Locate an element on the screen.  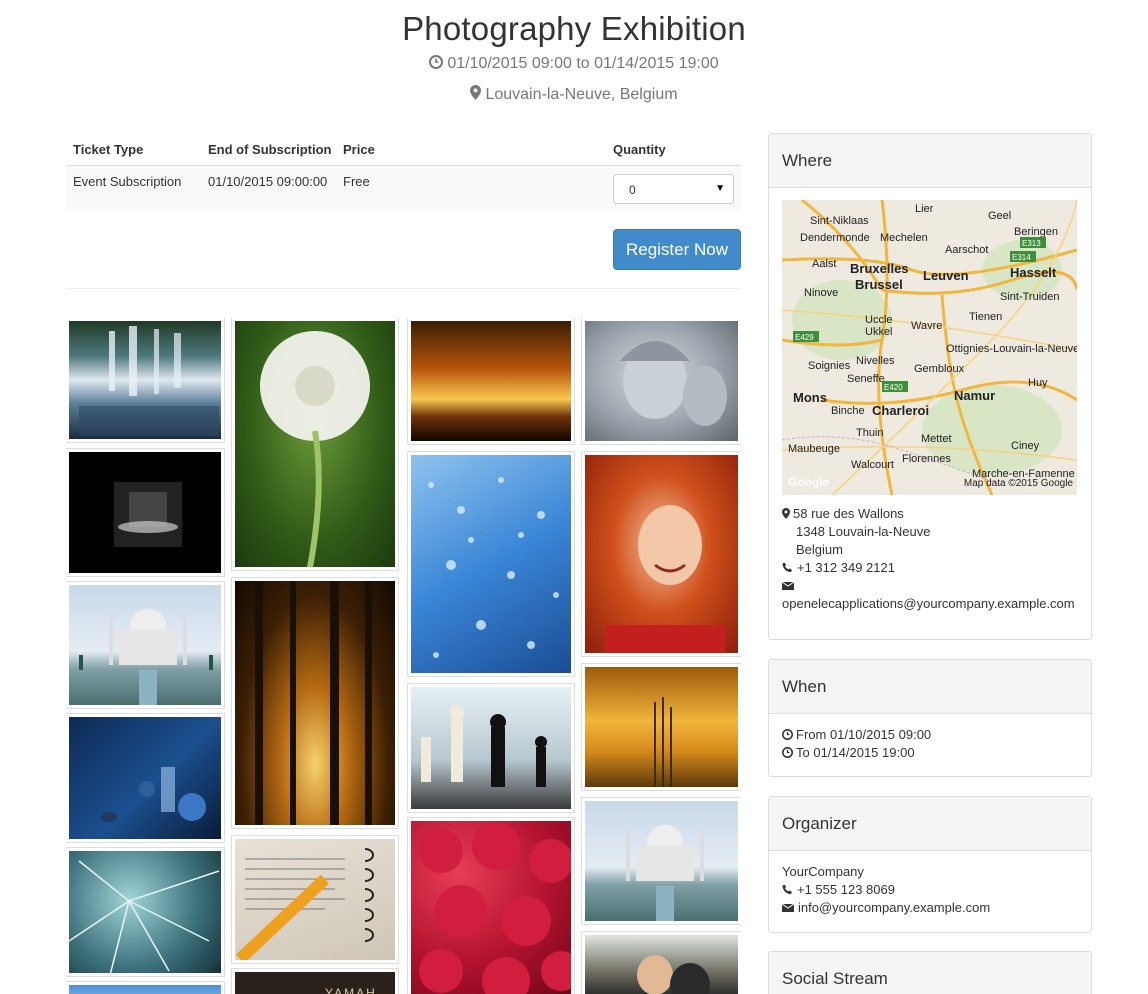
where-email-icon-line is located at coordinates (930, 586).